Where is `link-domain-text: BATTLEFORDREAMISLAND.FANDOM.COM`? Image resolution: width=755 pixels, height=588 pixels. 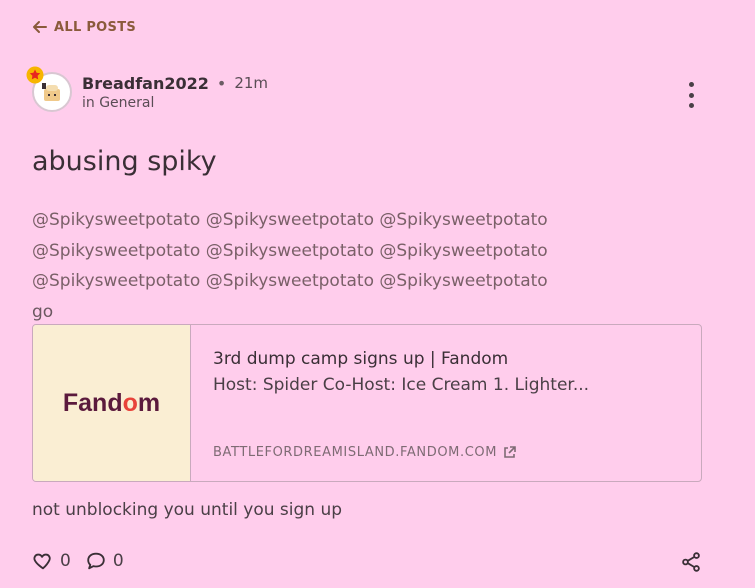 link-domain-text: BATTLEFORDREAMISLAND.FANDOM.COM is located at coordinates (355, 452).